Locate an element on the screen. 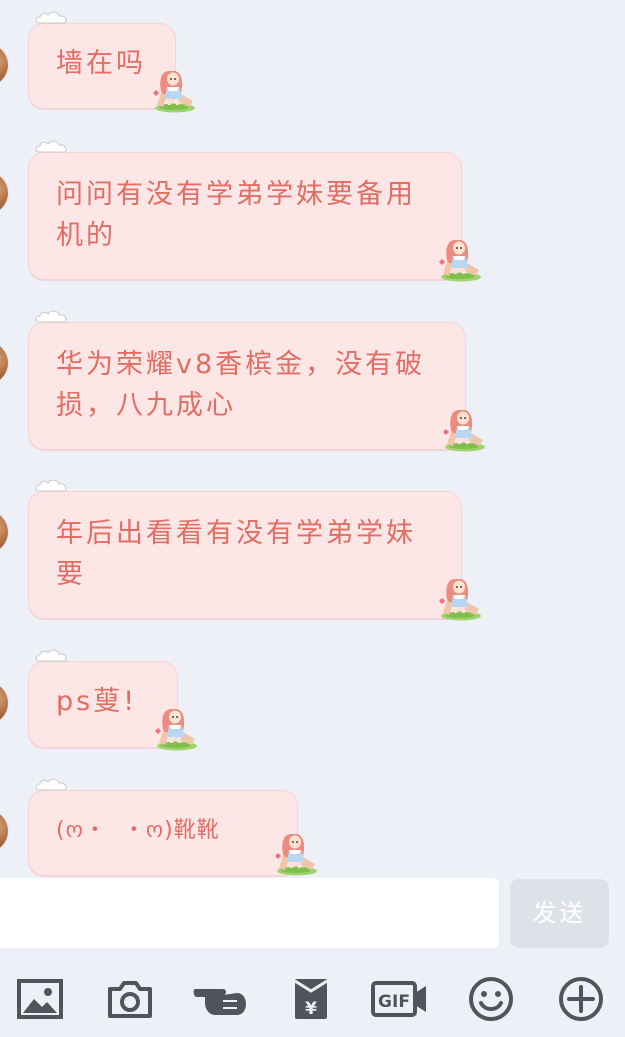  red-packet-icon: ¥ is located at coordinates (311, 999).